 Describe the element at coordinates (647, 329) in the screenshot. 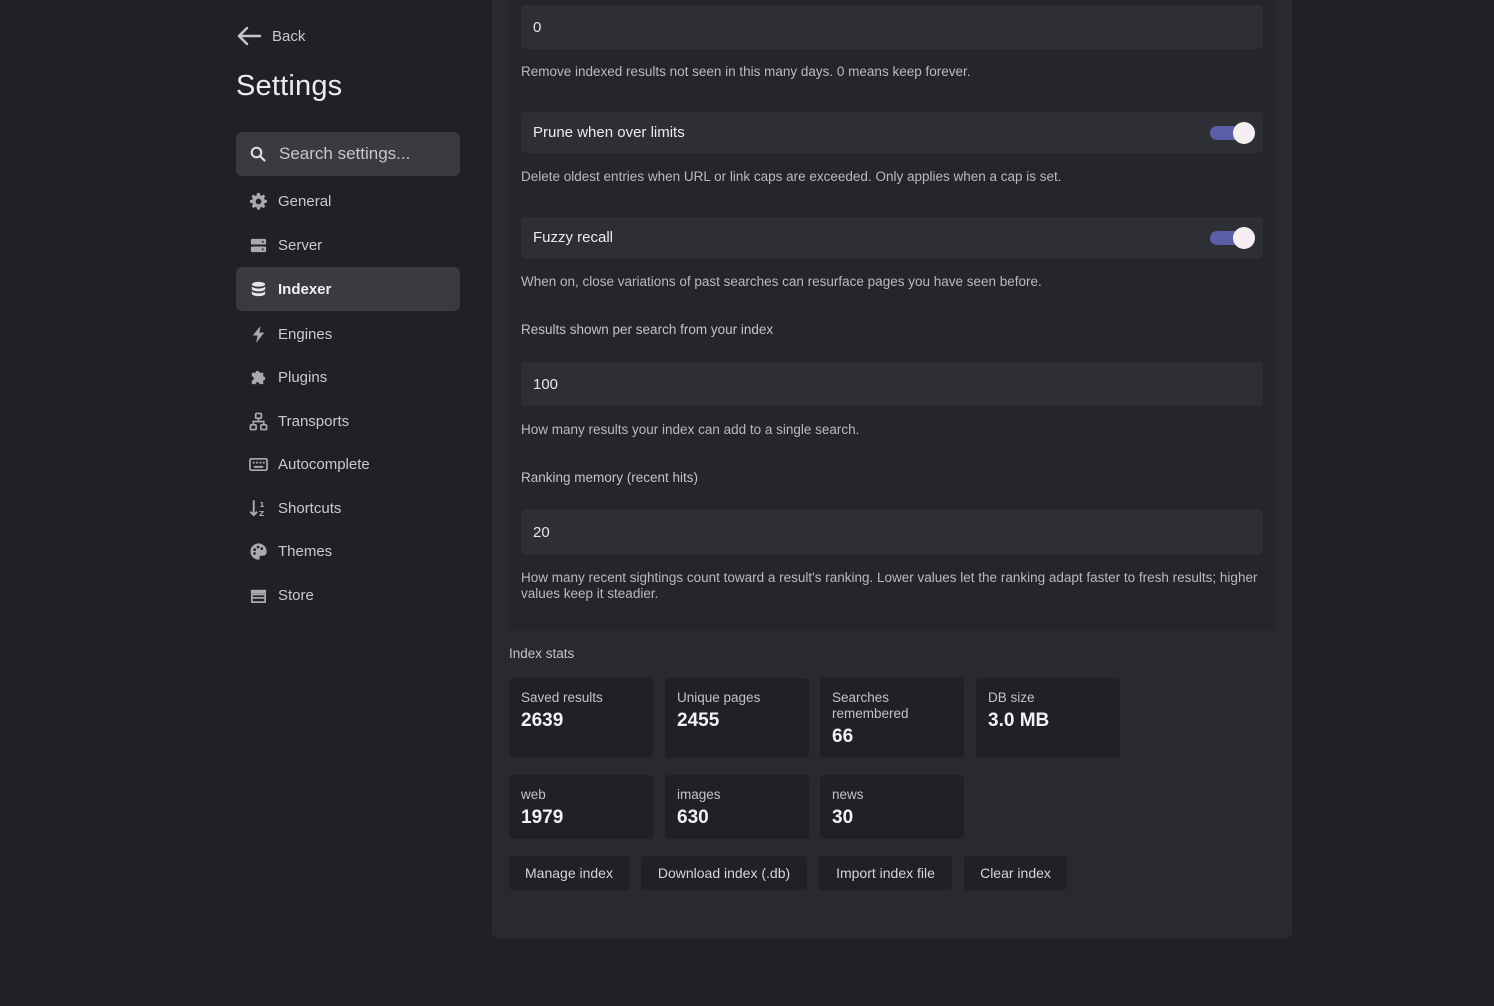

I see `results-per-search-label: Results shown per search from your index` at that location.